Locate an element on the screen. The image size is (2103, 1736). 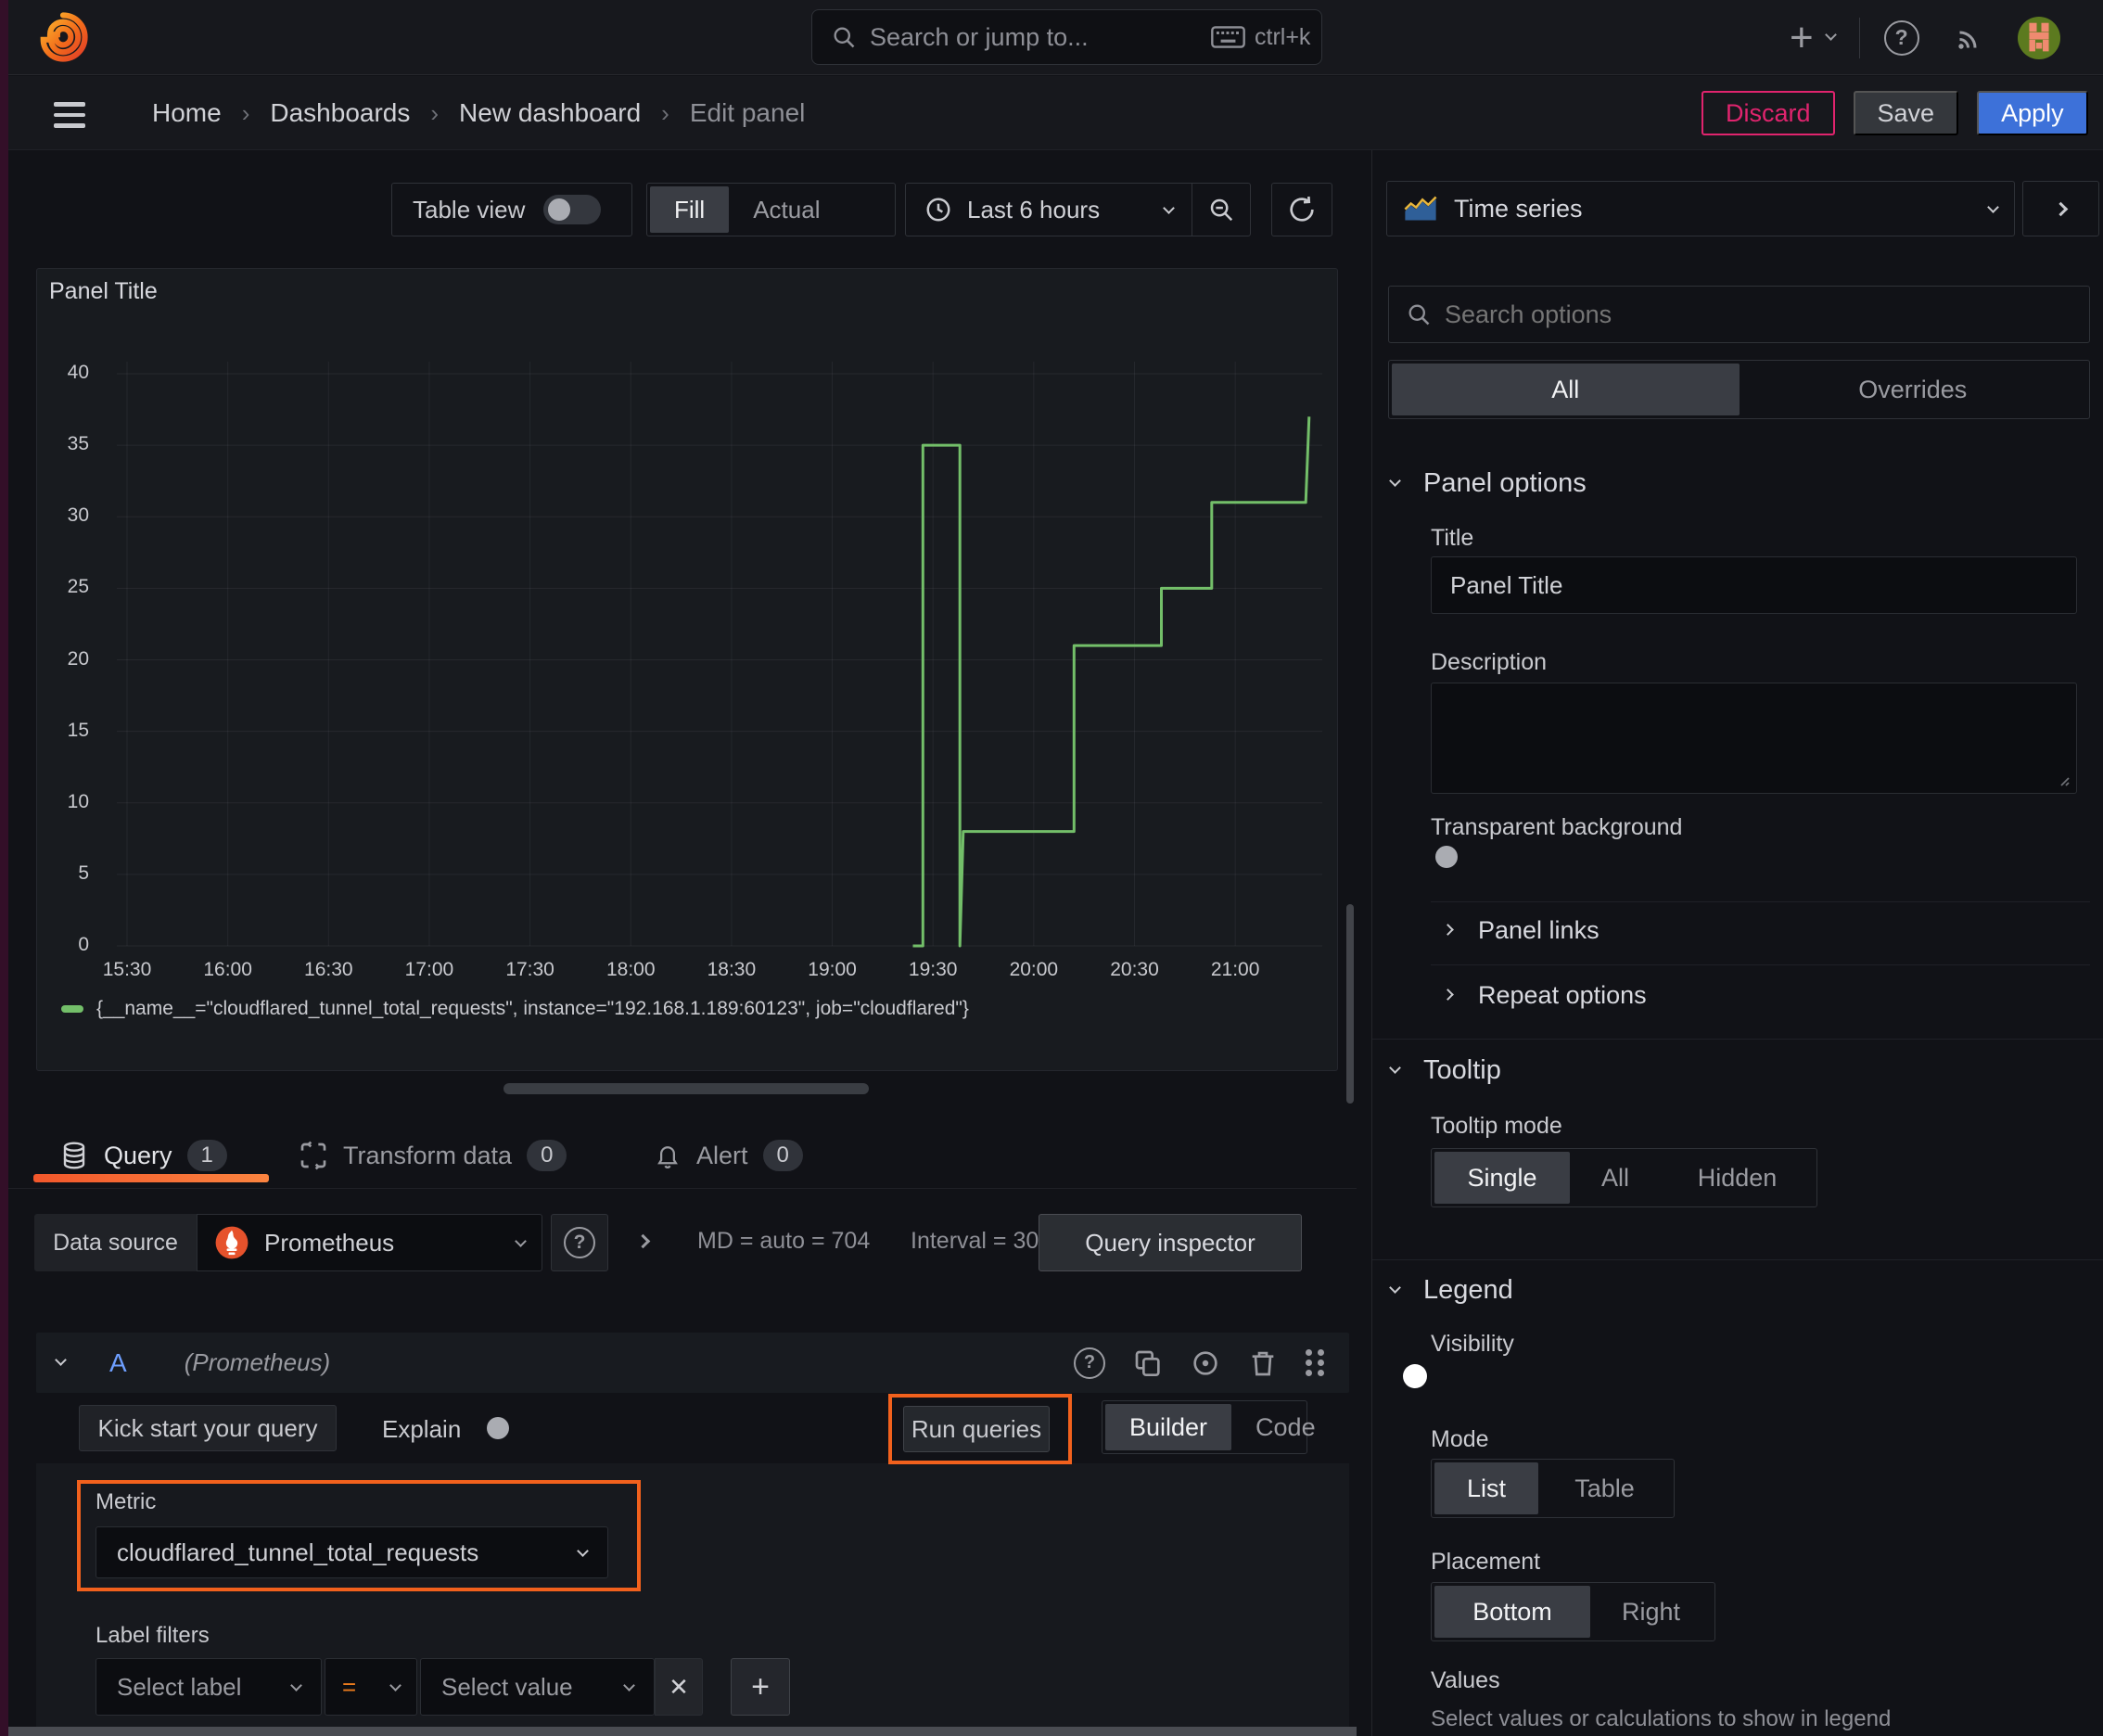
datasource-picker: Prometheus is located at coordinates (369, 1242).